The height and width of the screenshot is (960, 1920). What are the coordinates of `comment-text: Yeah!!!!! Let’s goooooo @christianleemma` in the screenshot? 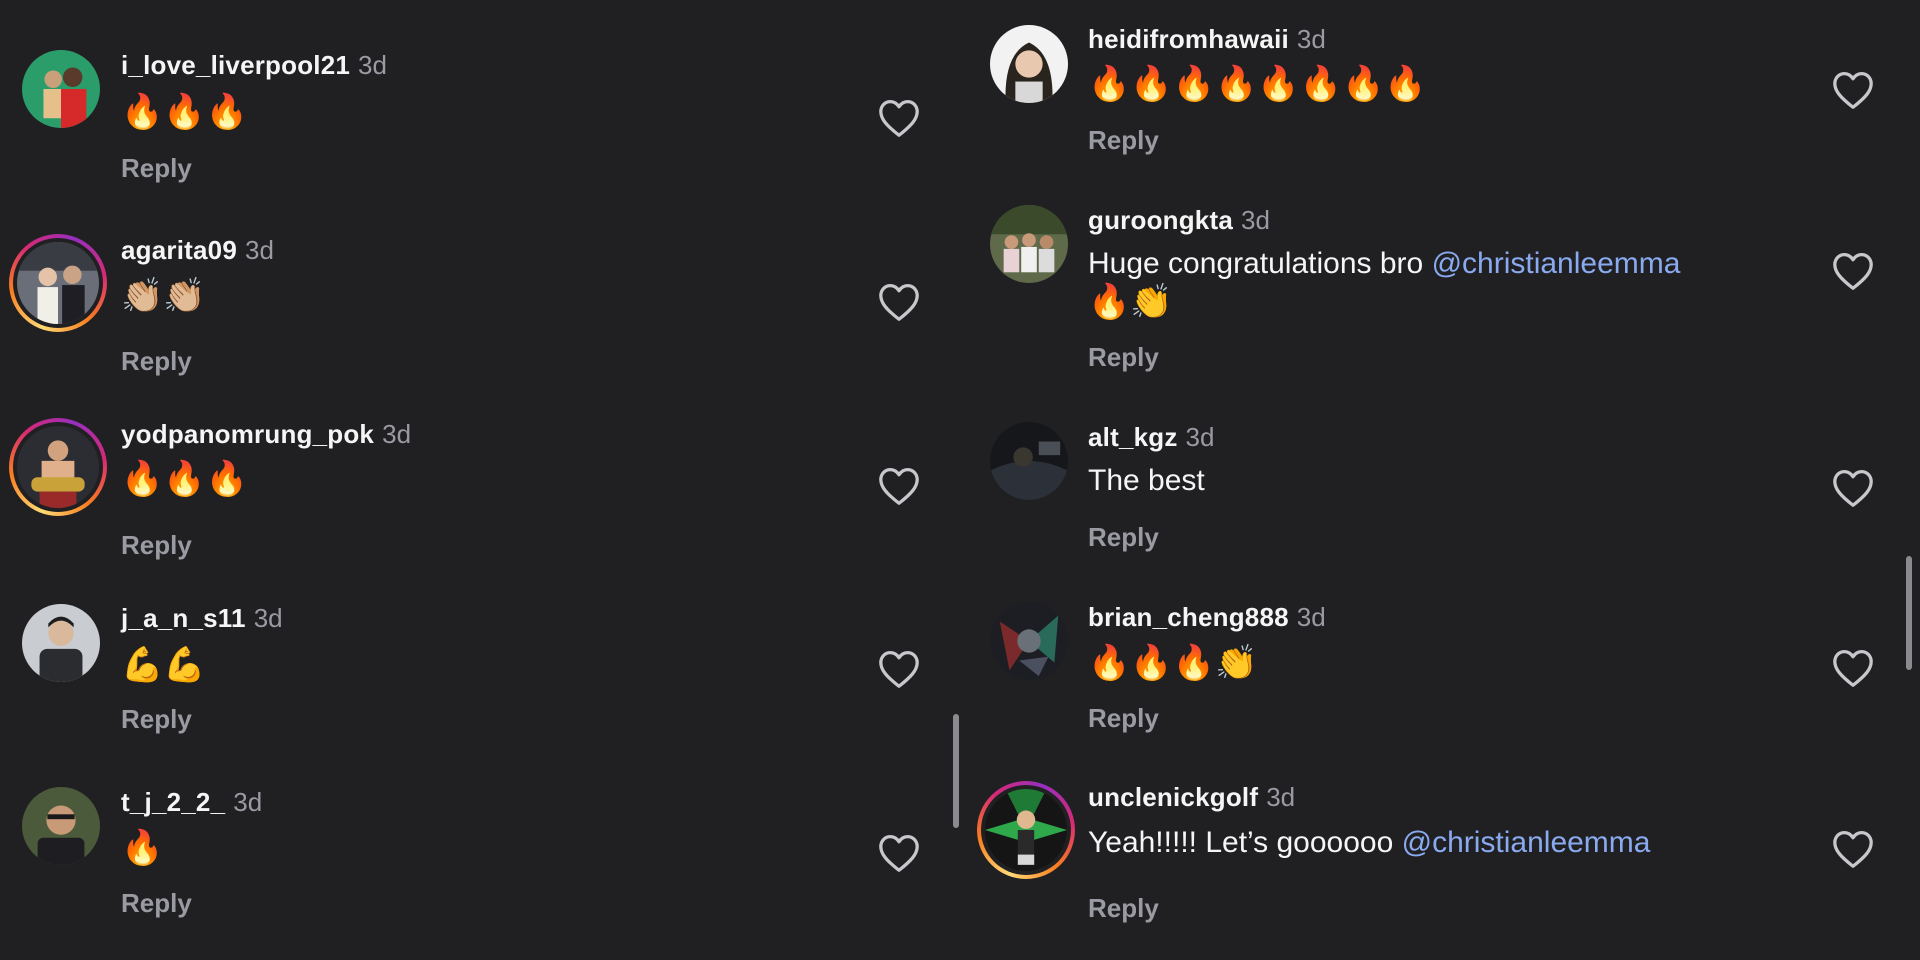 It's located at (1369, 842).